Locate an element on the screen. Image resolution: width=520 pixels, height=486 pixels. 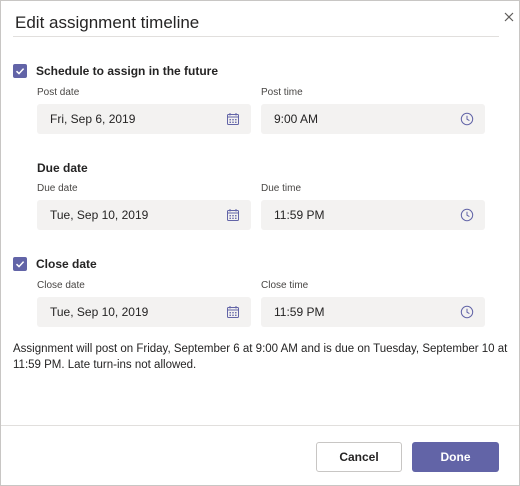
footer-divider is located at coordinates (260, 425).